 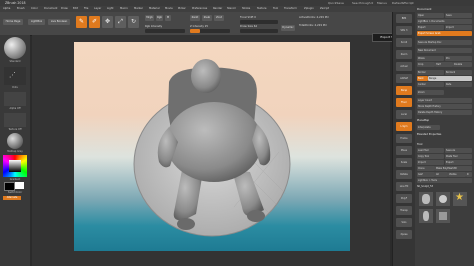 What do you see at coordinates (430, 156) in the screenshot?
I see `copy-tool-button: Copy Tool` at bounding box center [430, 156].